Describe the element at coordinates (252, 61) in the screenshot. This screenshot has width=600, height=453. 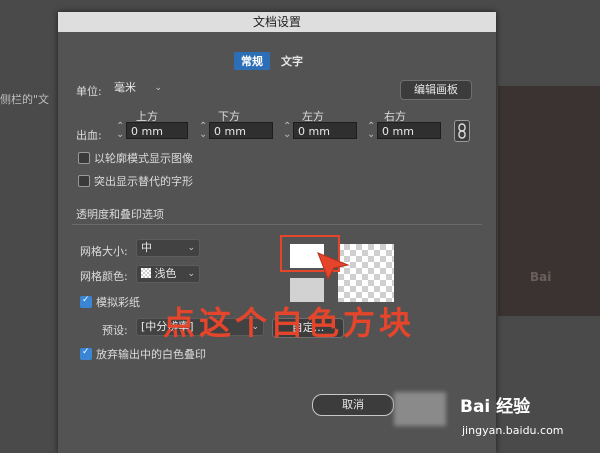
I see `tab-general: 常规` at that location.